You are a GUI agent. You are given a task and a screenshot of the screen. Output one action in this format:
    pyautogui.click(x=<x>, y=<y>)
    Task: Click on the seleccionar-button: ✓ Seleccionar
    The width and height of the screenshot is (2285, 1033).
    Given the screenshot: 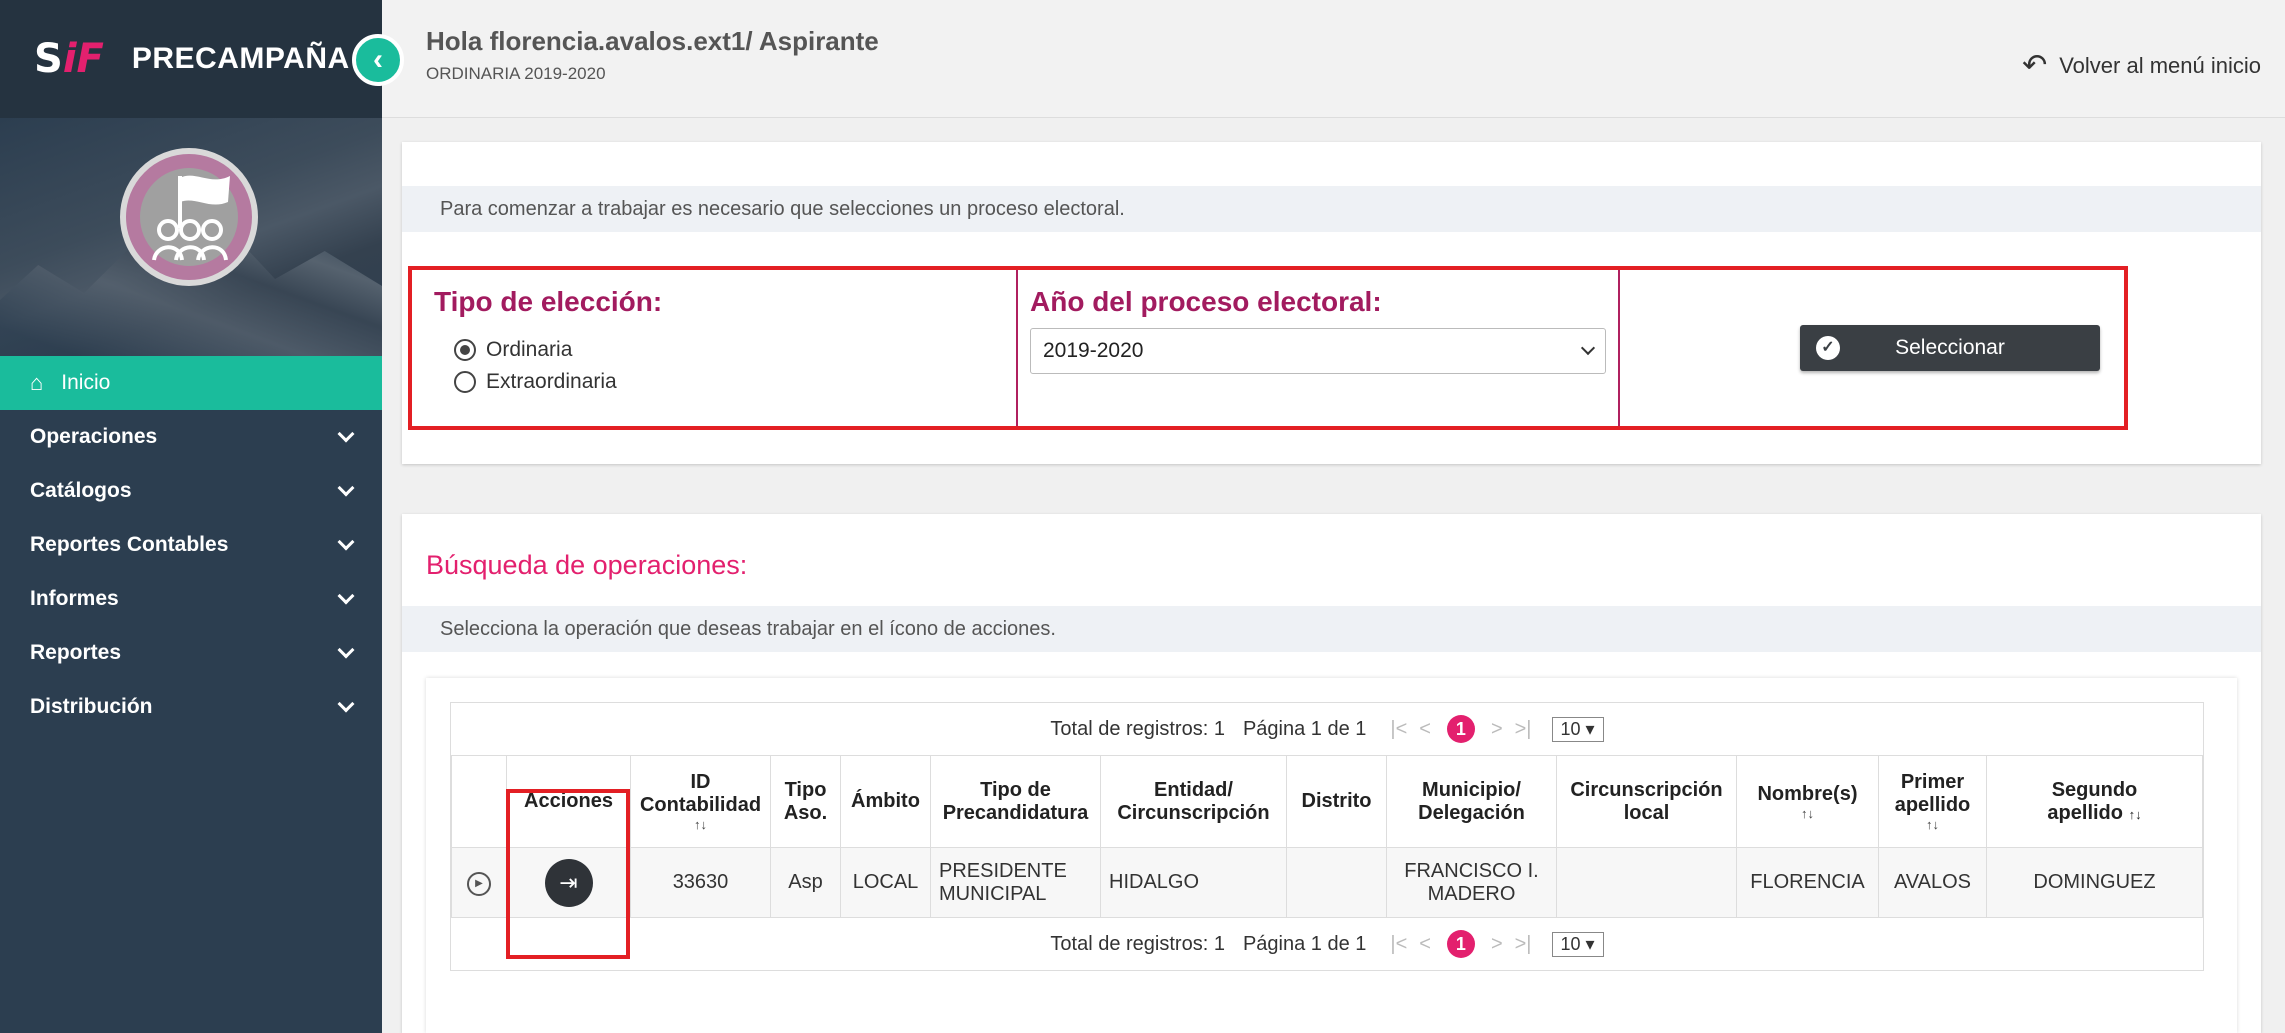 What is the action you would take?
    pyautogui.click(x=1950, y=348)
    